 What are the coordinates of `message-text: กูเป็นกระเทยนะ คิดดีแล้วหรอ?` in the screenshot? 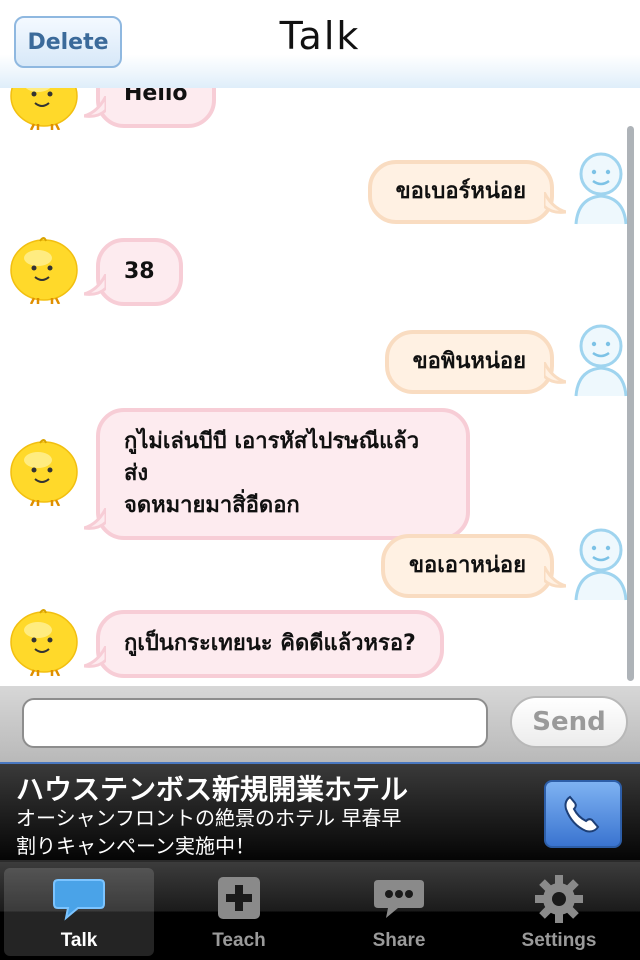 It's located at (270, 643).